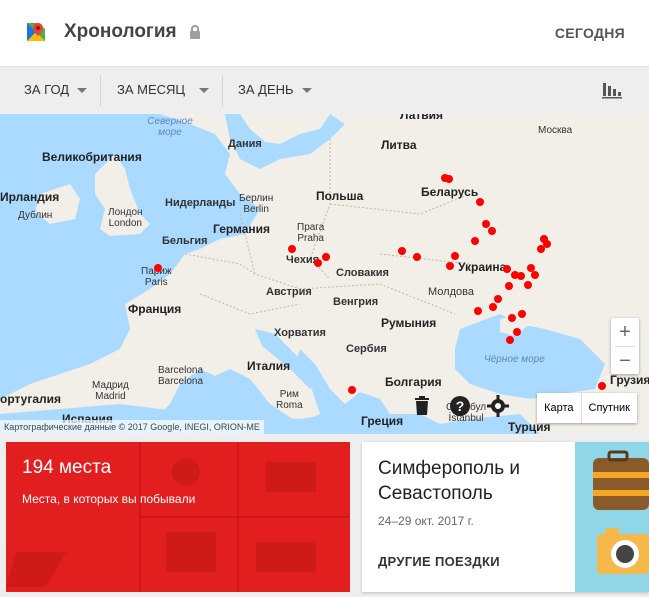  I want to click on map-label-north-sea: Северное море, so click(170, 127).